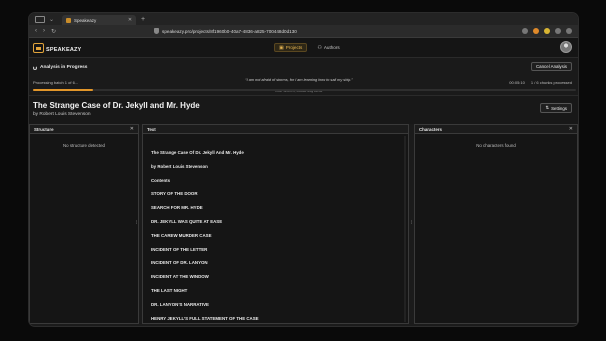 Image resolution: width=606 pixels, height=341 pixels. I want to click on tab-title: Speakeazy, so click(85, 20).